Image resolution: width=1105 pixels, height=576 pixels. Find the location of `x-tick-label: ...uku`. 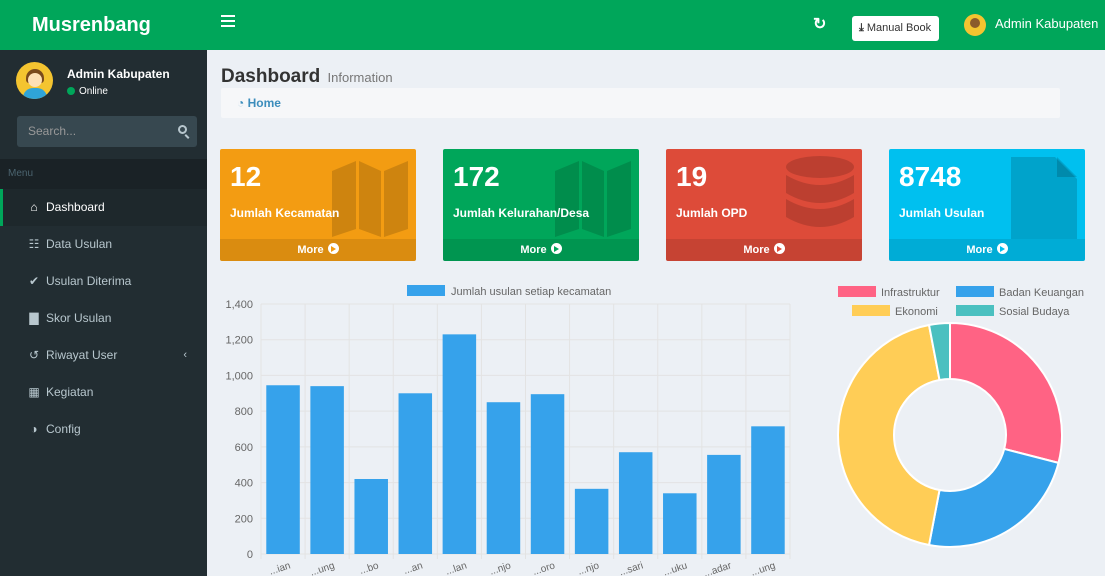

x-tick-label: ...uku is located at coordinates (675, 568).